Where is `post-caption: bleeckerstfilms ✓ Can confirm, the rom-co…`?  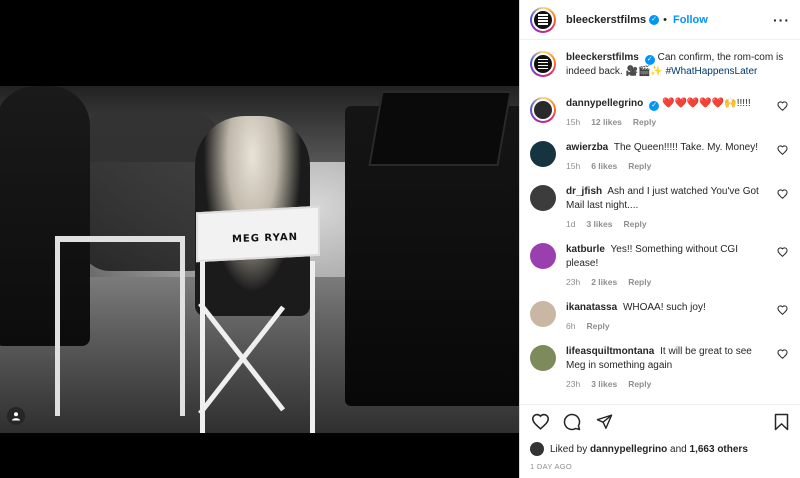 post-caption: bleeckerstfilms ✓ Can confirm, the rom-co… is located at coordinates (660, 65).